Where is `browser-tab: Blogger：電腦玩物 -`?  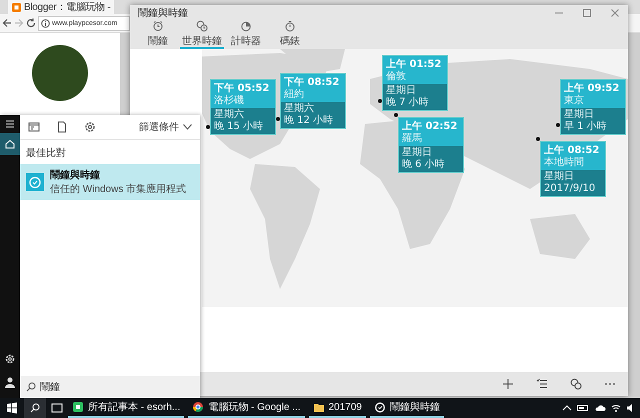 browser-tab: Blogger：電腦玩物 - is located at coordinates (61, 7).